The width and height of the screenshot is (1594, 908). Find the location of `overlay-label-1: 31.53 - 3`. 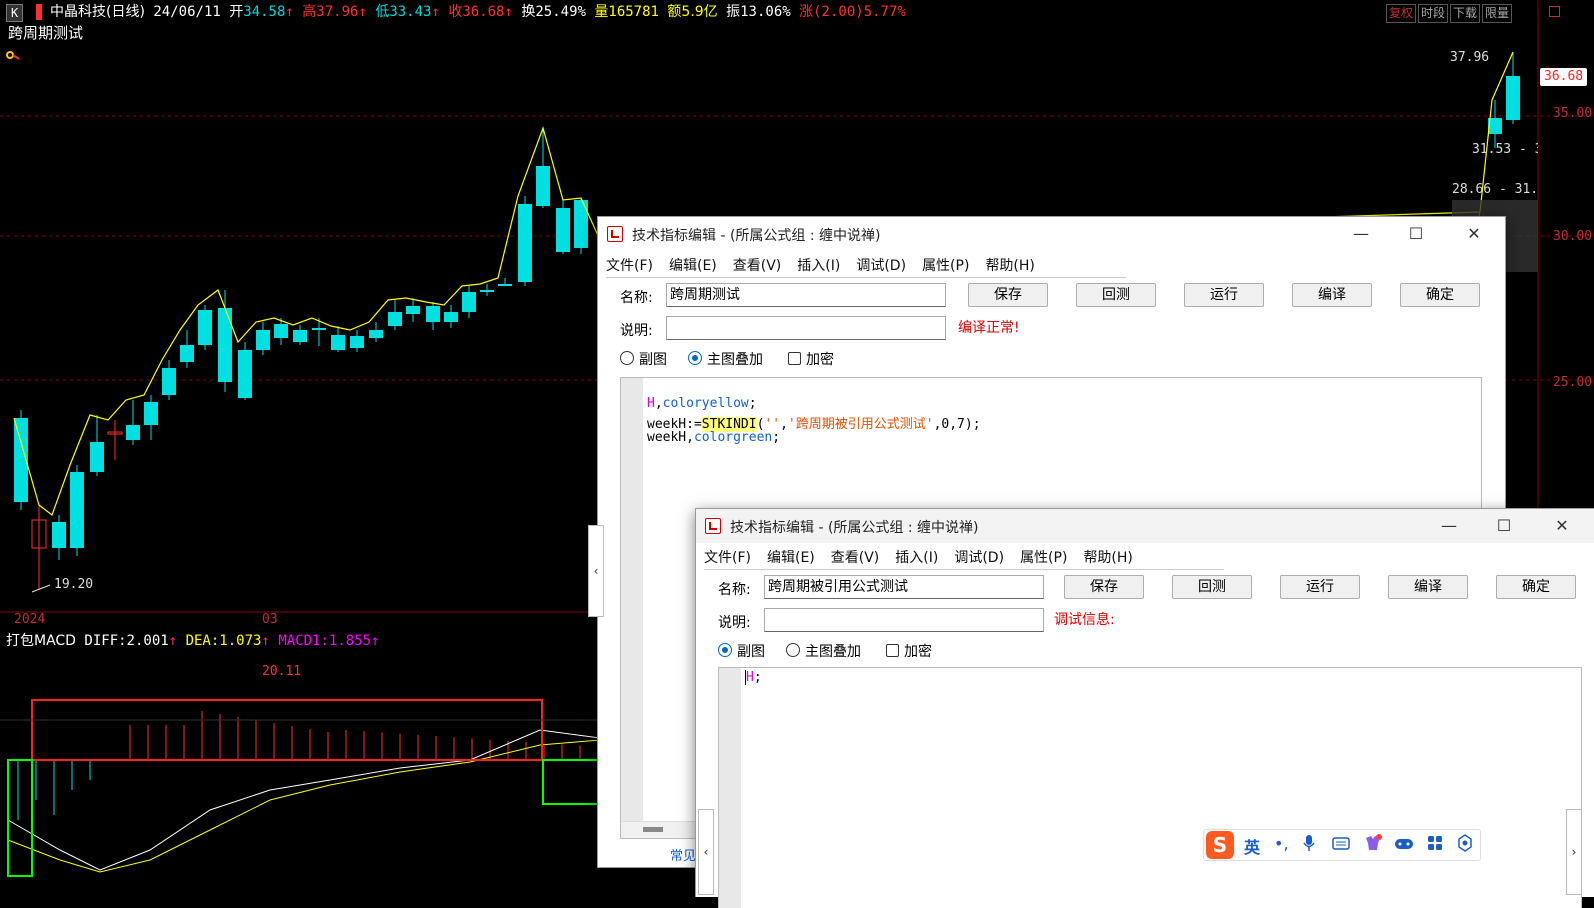

overlay-label-1: 31.53 - 3 is located at coordinates (1505, 149).